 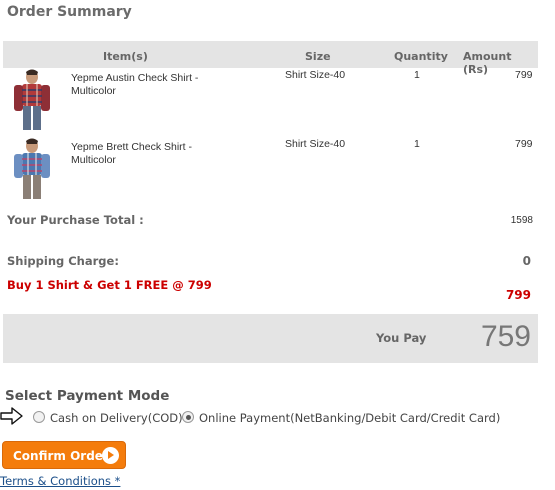 What do you see at coordinates (521, 220) in the screenshot?
I see `purchase-total-value: 1598` at bounding box center [521, 220].